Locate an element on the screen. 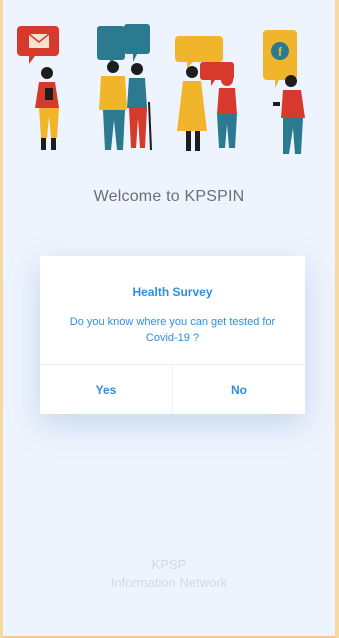 The image size is (339, 638). dialog-title: Health Survey is located at coordinates (172, 292).